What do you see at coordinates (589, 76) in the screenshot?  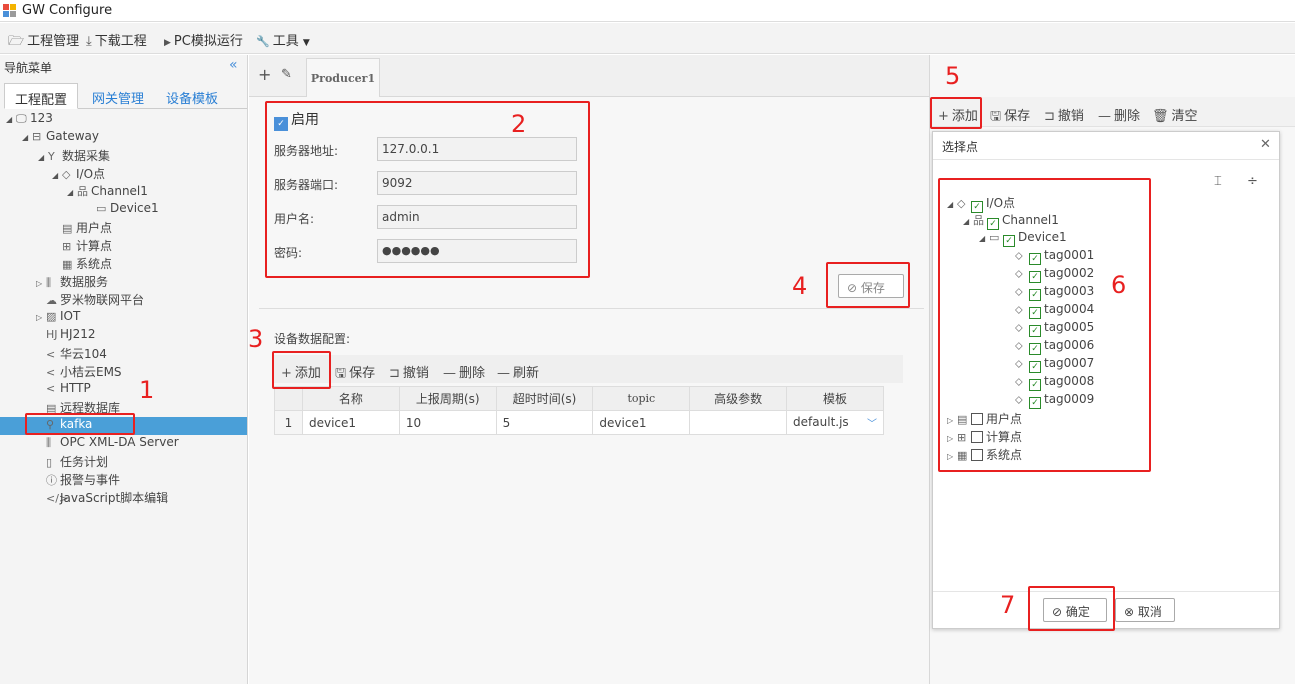 I see `content-tab-bar: + ✎ Producer1` at bounding box center [589, 76].